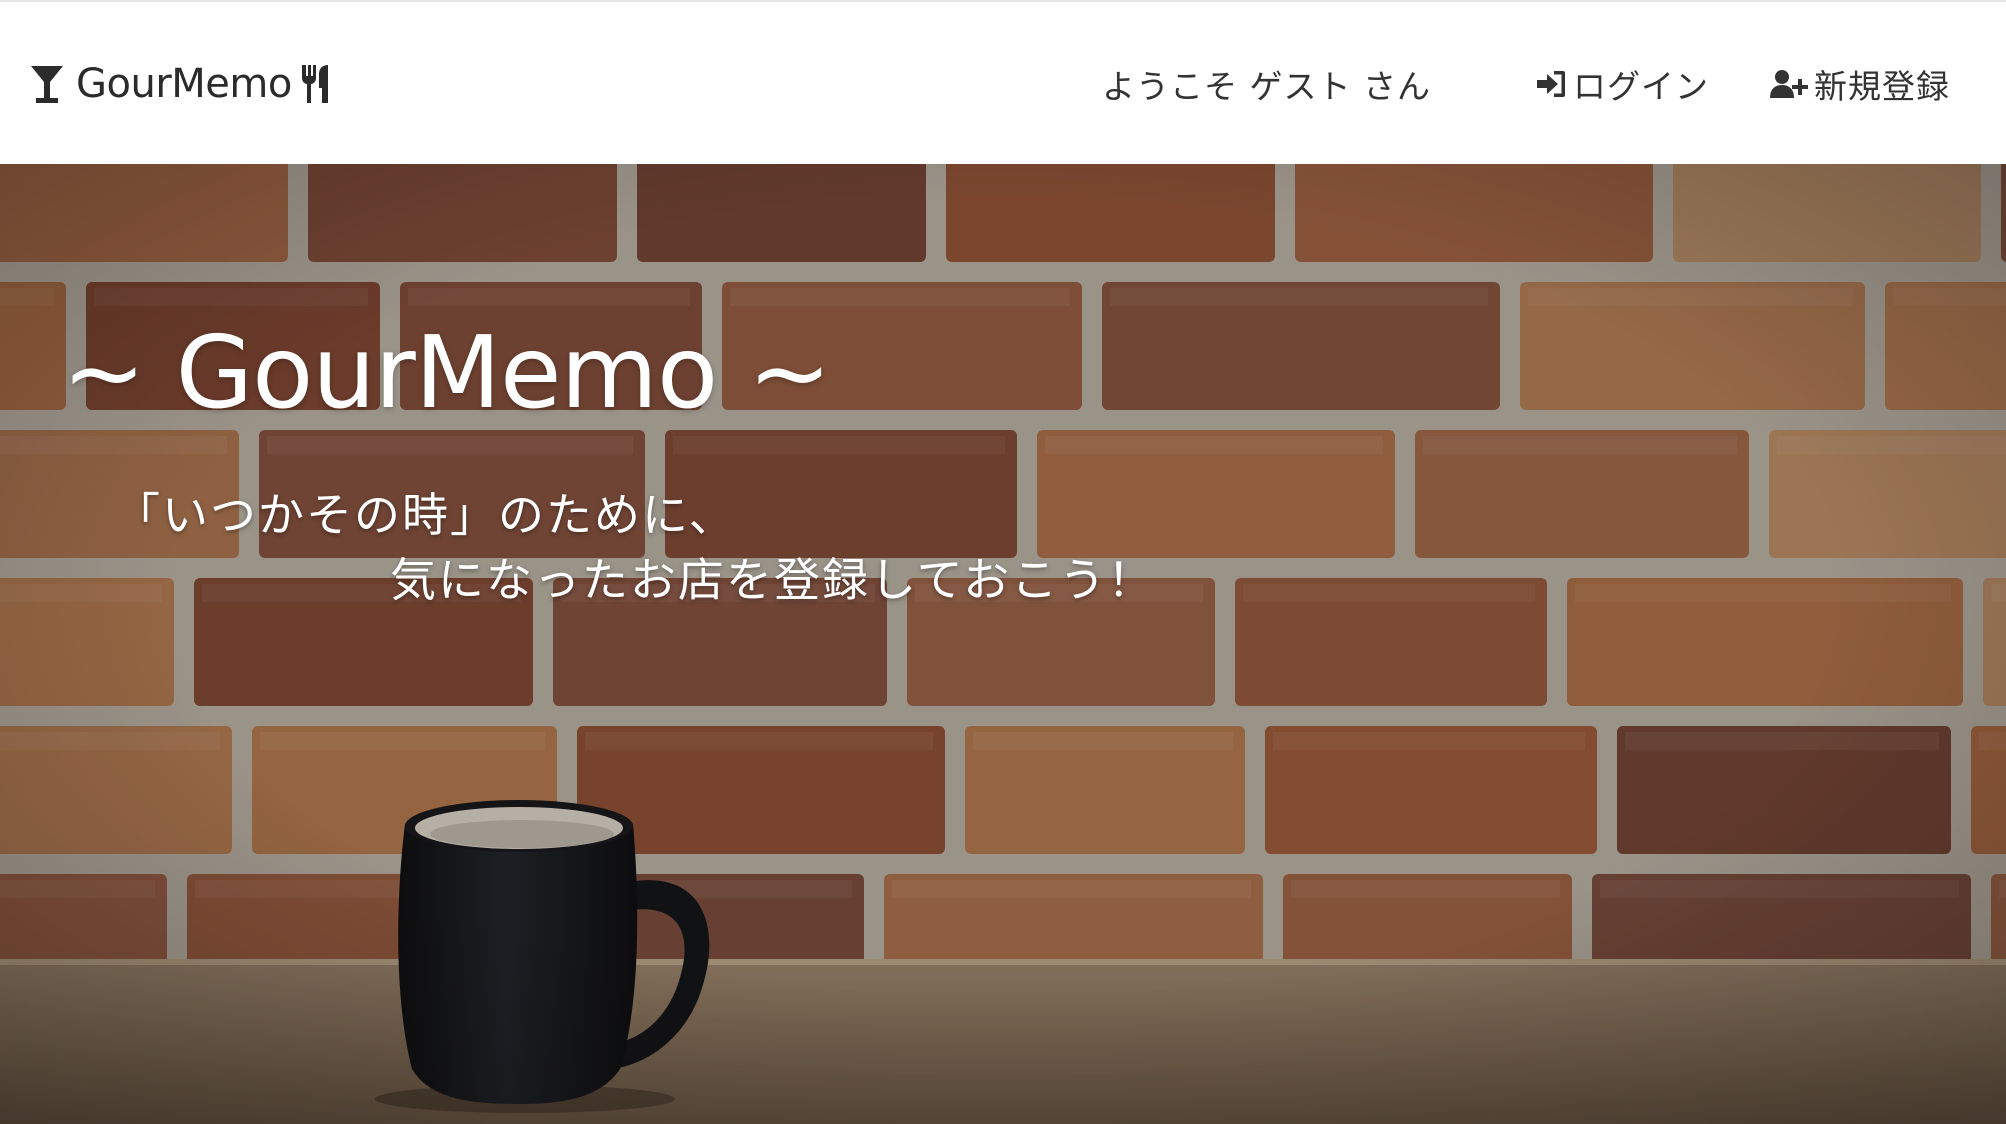  I want to click on login-label: ログイン, so click(1641, 86).